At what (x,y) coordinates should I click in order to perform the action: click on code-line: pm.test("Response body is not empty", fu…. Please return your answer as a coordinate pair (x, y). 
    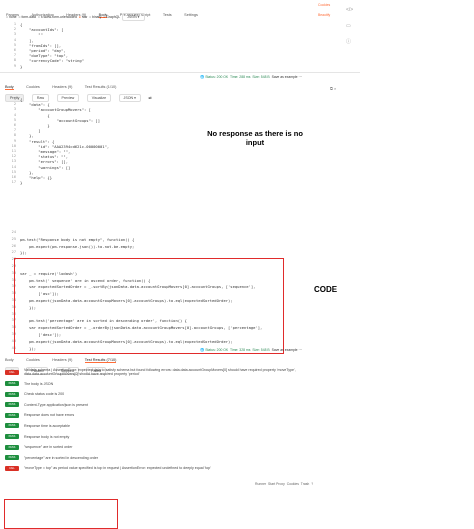
    Looking at the image, I should click on (77, 239).